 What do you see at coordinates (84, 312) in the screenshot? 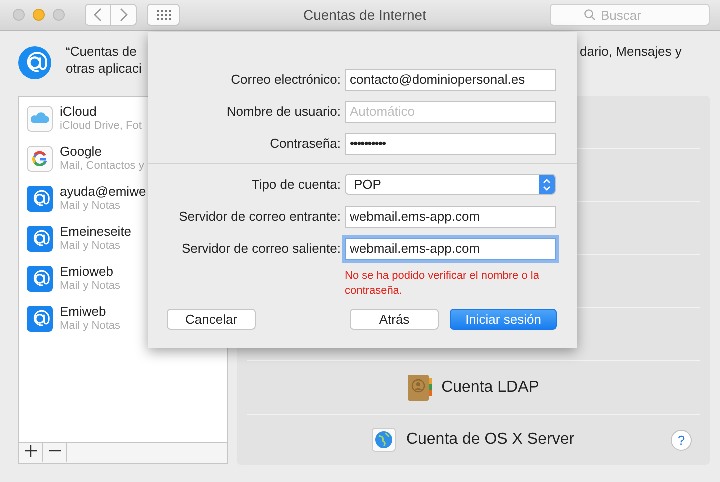
I see `account-name: Emiweb` at bounding box center [84, 312].